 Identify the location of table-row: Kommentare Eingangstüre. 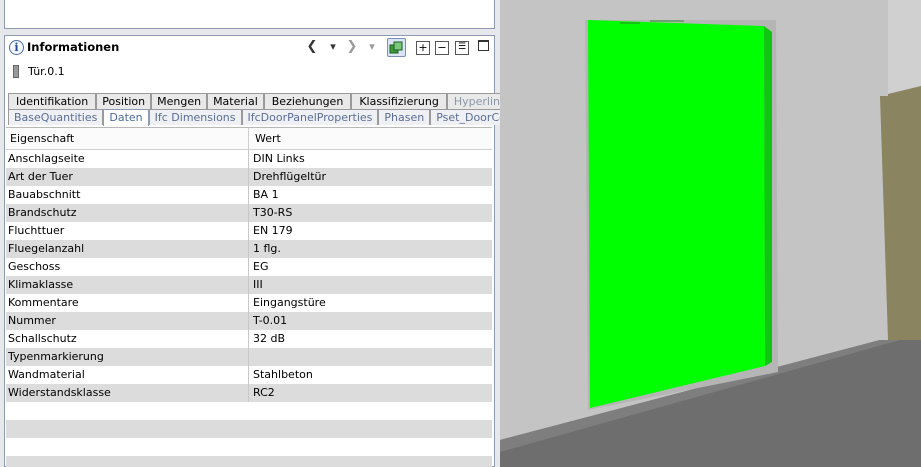
(249, 303).